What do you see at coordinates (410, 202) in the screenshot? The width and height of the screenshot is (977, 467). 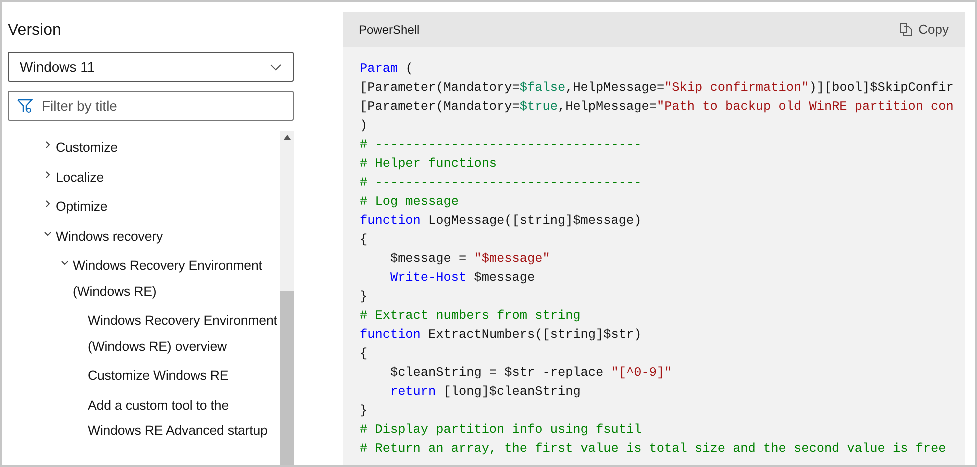 I see `code-line: # Log message` at bounding box center [410, 202].